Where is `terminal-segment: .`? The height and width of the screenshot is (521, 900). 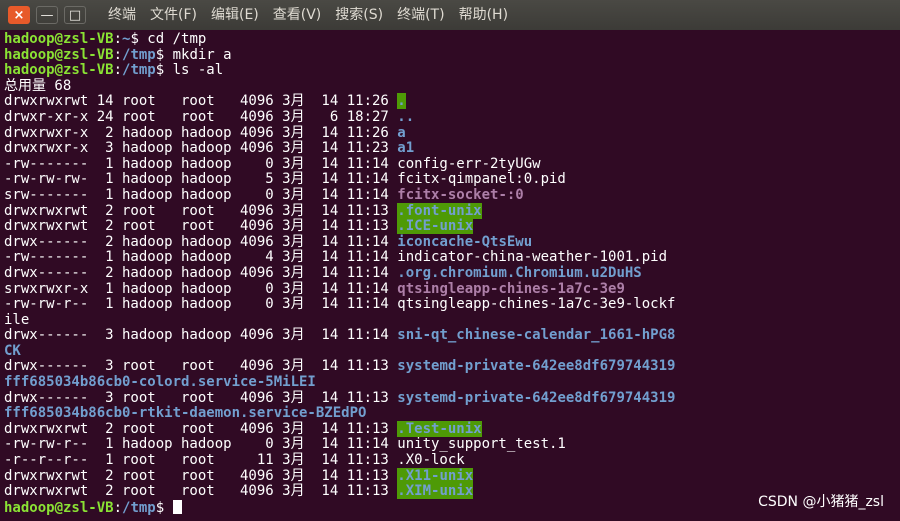 terminal-segment: . is located at coordinates (401, 101).